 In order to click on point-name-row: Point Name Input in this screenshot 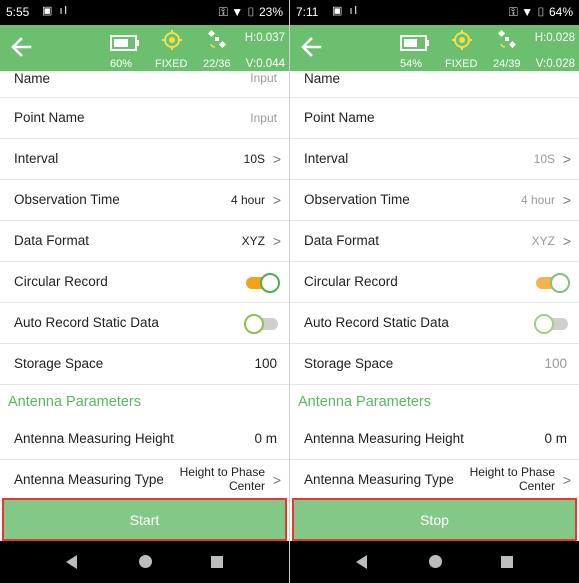, I will do `click(144, 118)`.